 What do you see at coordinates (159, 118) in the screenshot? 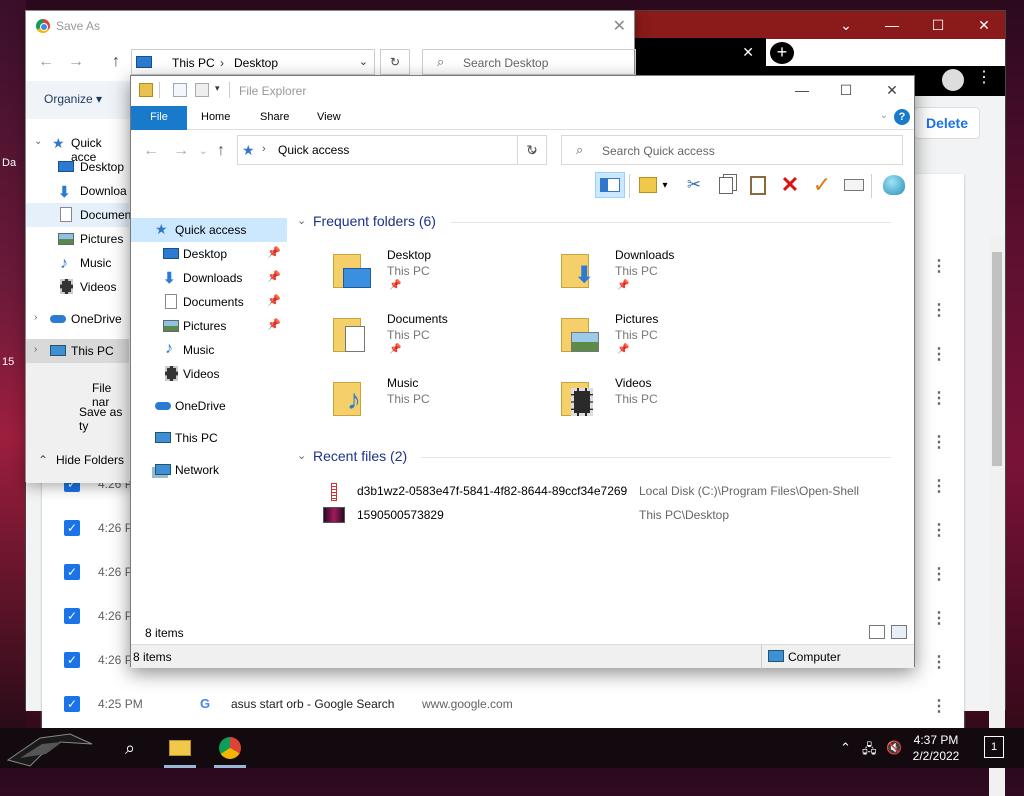
I see `tab-file: File` at bounding box center [159, 118].